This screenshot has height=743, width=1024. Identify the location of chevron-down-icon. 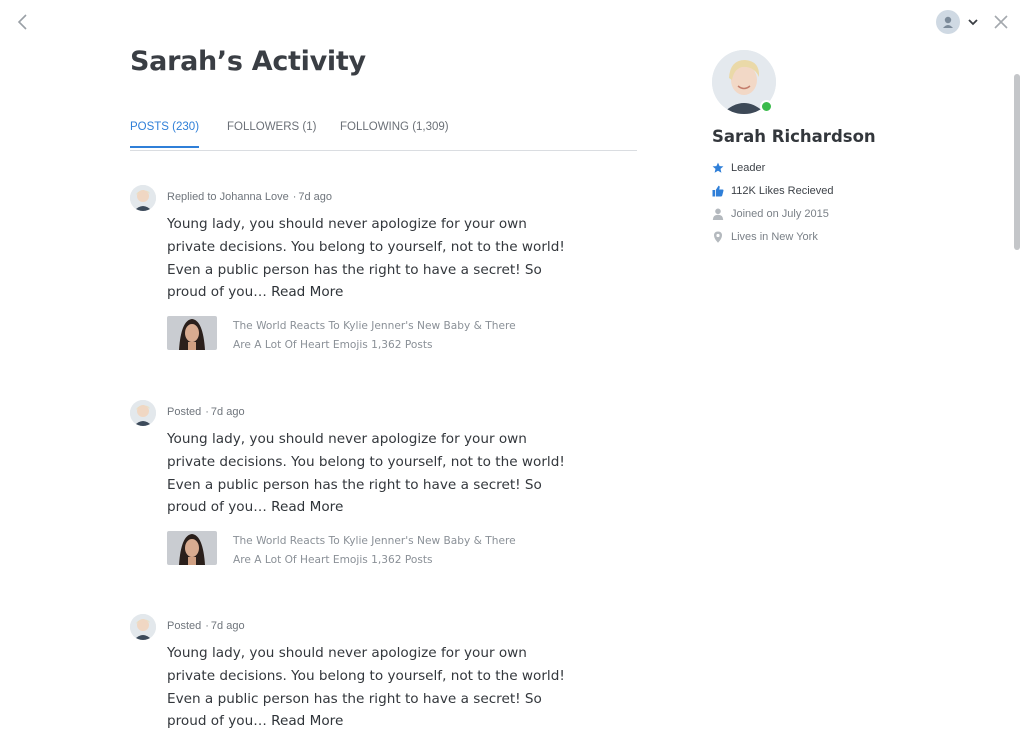
(973, 22).